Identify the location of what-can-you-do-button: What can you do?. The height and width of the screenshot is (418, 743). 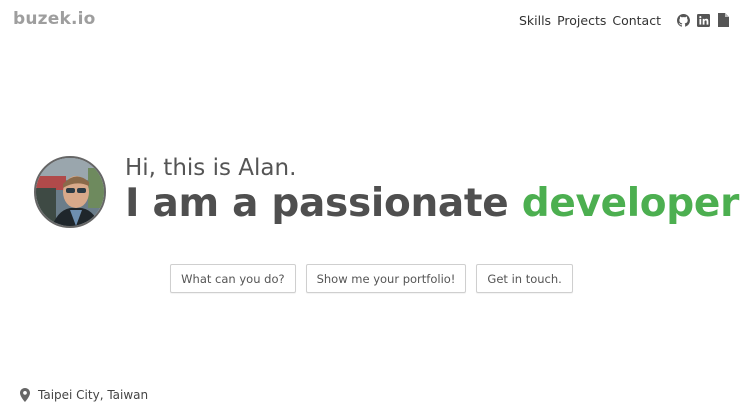
(233, 278).